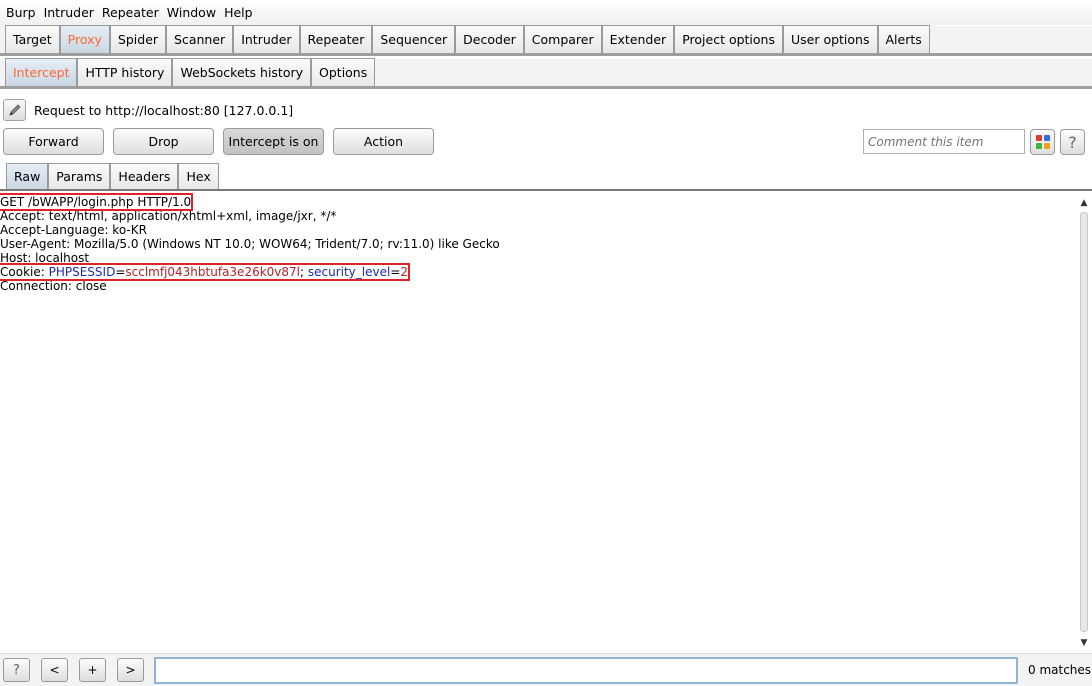 The image size is (1092, 686). Describe the element at coordinates (1060, 670) in the screenshot. I see `match-count: 0 matches` at that location.